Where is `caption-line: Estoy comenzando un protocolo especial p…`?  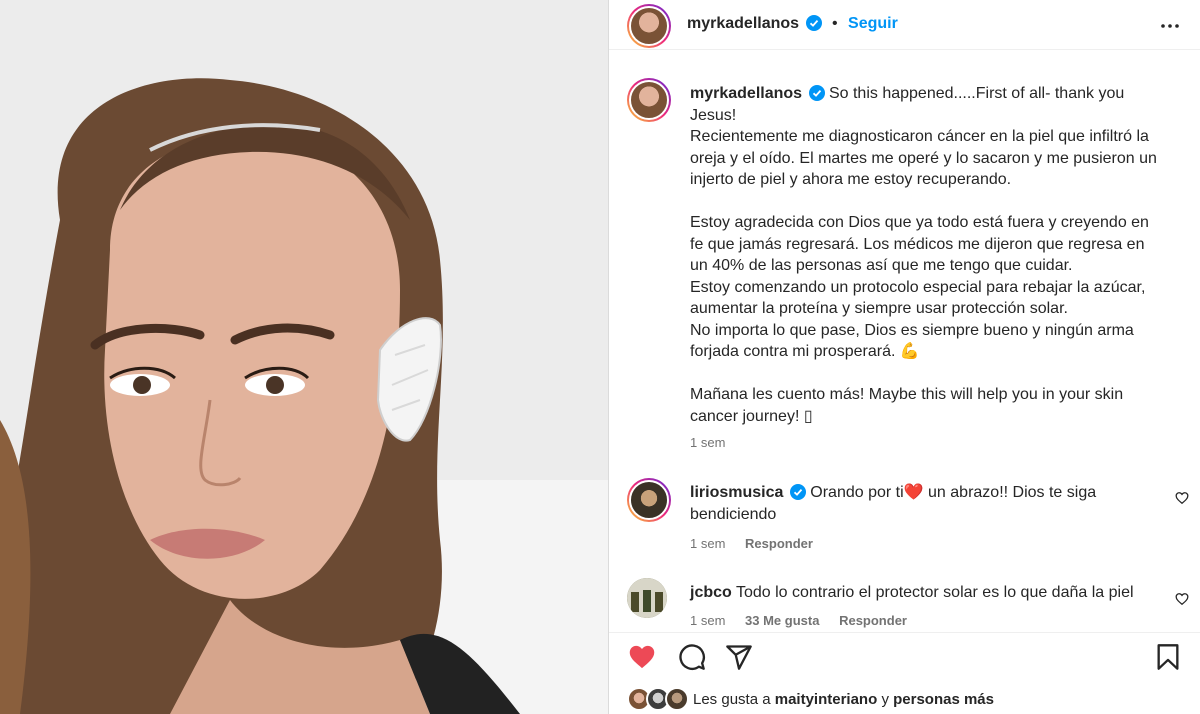
caption-line: Estoy comenzando un protocolo especial p… is located at coordinates (918, 287).